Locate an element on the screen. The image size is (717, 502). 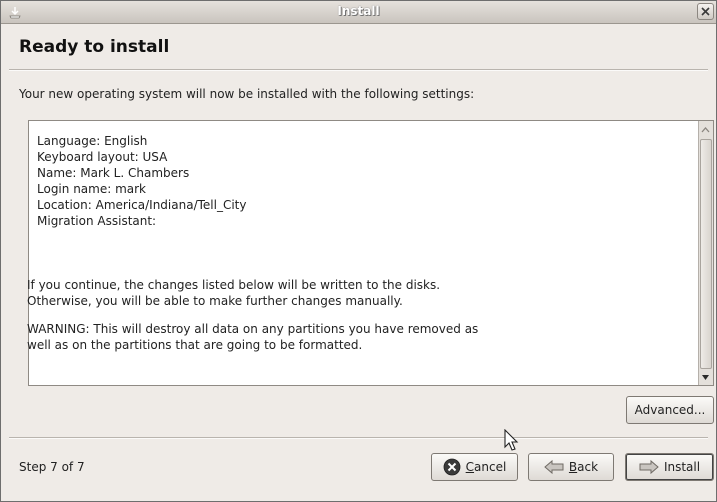
step-indicator: Step 7 of 7 is located at coordinates (52, 467).